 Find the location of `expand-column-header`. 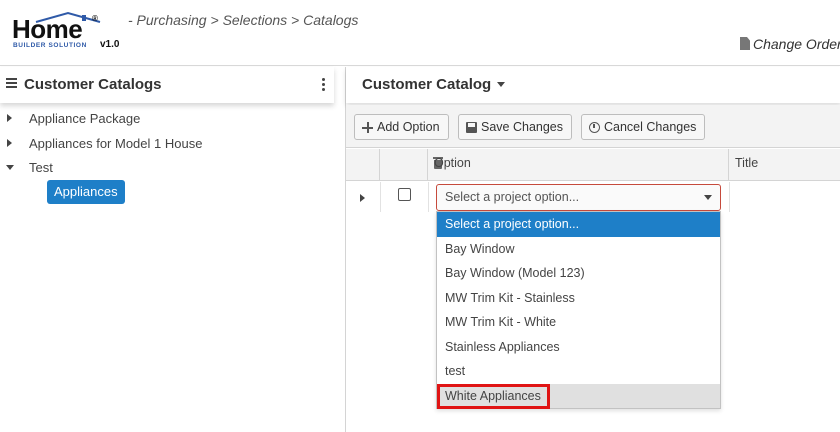

expand-column-header is located at coordinates (363, 165).